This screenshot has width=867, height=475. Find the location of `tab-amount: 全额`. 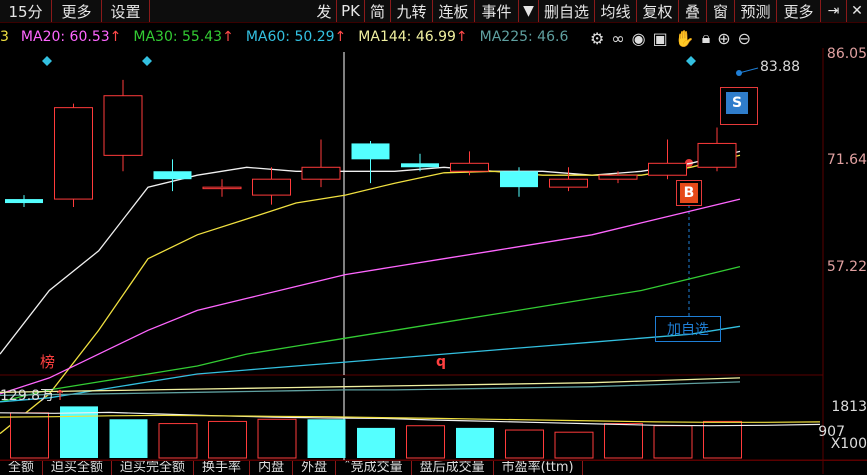

tab-amount: 全额 is located at coordinates (22, 468).